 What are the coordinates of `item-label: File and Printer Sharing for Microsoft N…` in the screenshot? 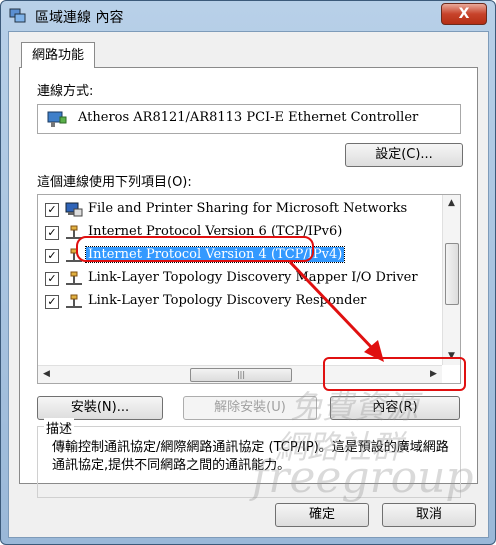 It's located at (248, 208).